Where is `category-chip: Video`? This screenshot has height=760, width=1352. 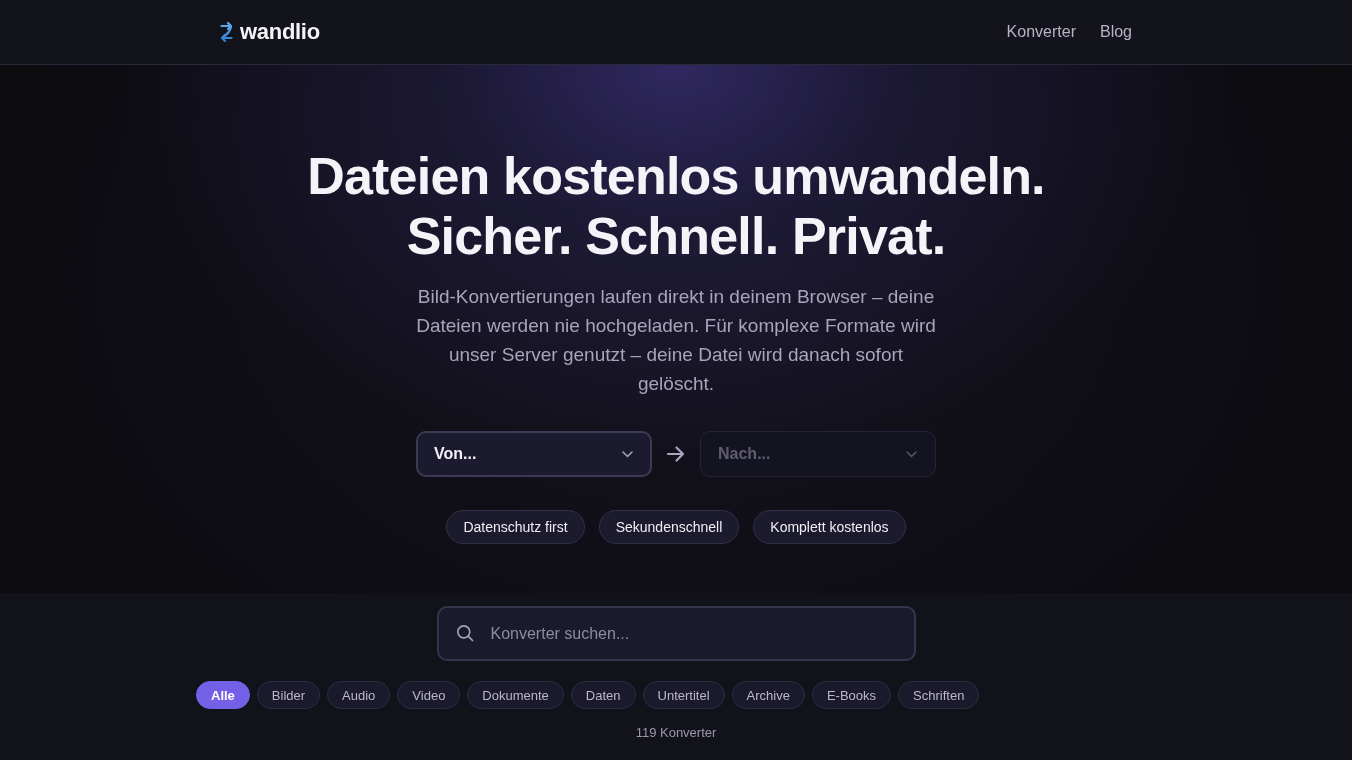 category-chip: Video is located at coordinates (429, 695).